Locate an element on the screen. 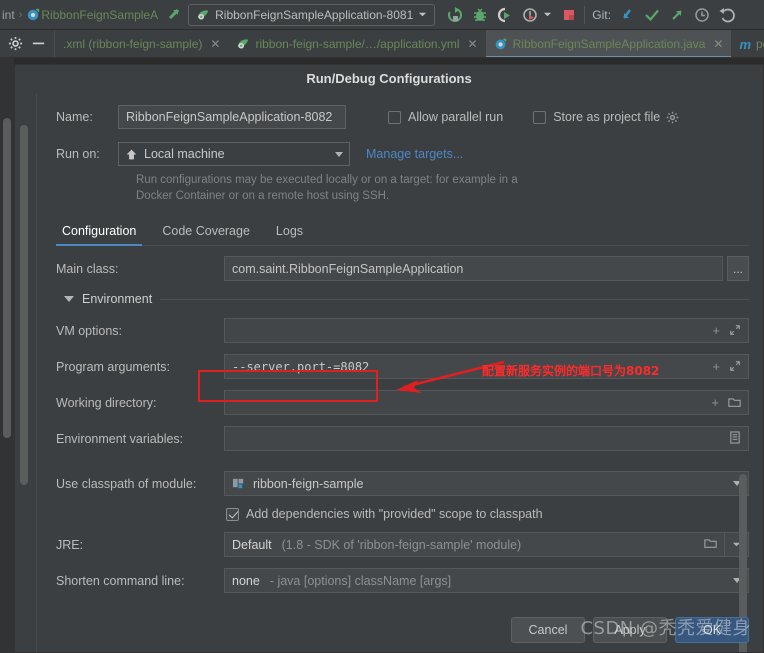  home-icon is located at coordinates (131, 154).